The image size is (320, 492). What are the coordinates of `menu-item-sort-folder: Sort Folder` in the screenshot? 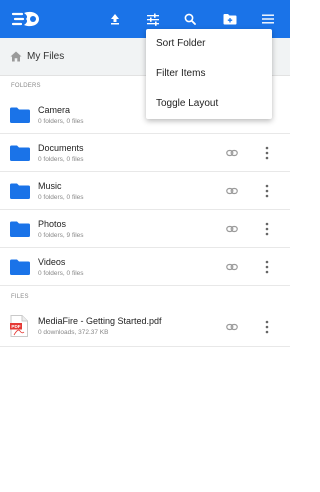 It's located at (180, 43).